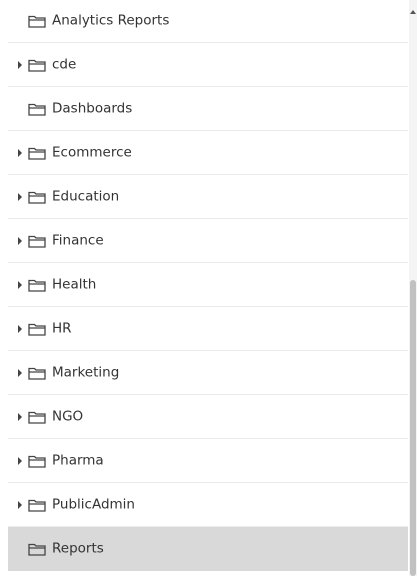 The width and height of the screenshot is (417, 576). What do you see at coordinates (93, 504) in the screenshot?
I see `tree-item-label: PublicAdmin` at bounding box center [93, 504].